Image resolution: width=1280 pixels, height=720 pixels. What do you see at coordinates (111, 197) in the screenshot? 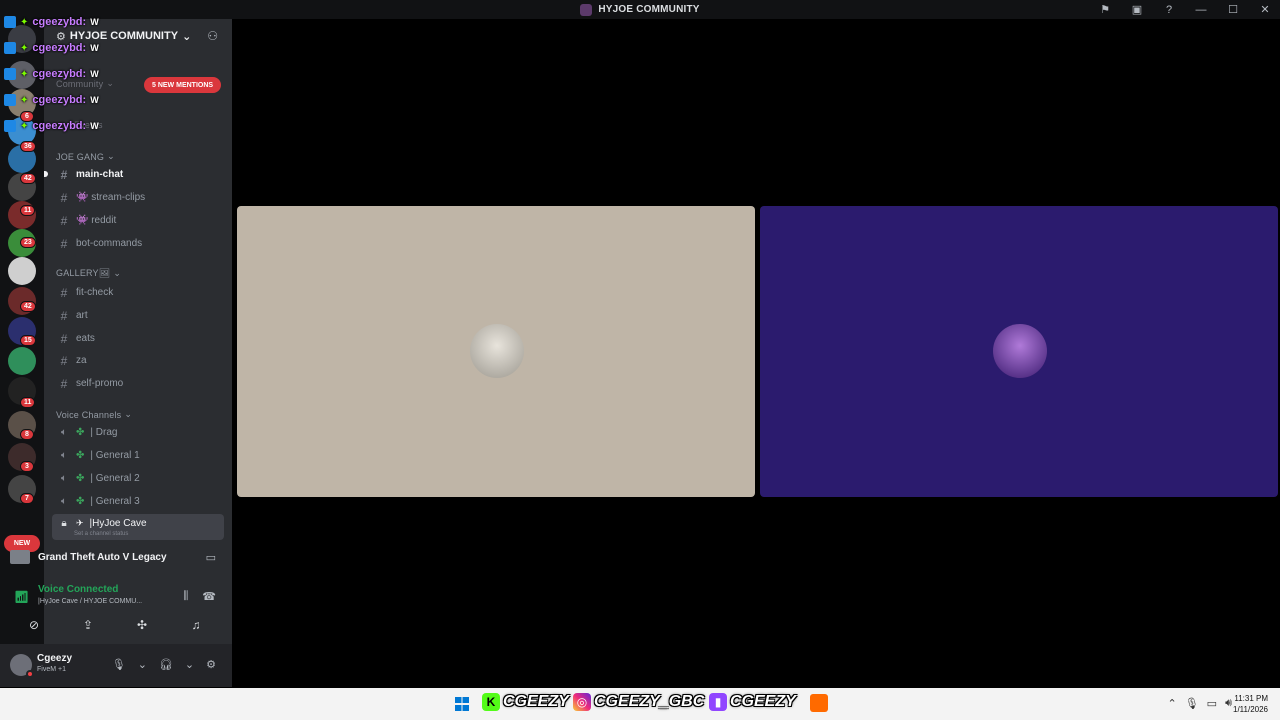
I see `channel-label: 👾 stream-clips` at bounding box center [111, 197].